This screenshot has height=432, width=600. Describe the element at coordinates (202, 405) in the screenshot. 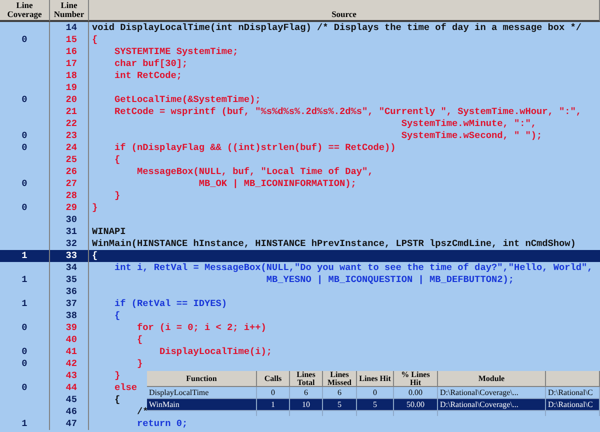

I see `table-cell: WinMain` at that location.